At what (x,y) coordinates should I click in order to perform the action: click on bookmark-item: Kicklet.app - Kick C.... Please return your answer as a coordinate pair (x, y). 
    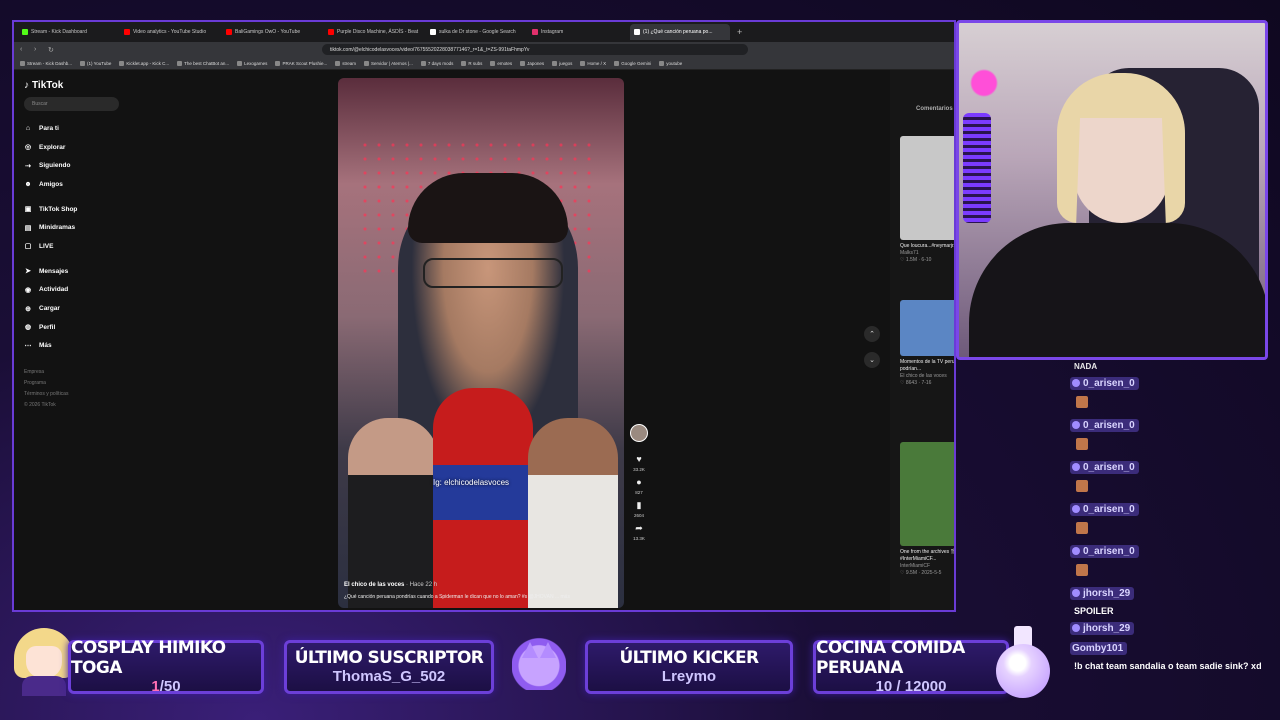
    Looking at the image, I should click on (144, 63).